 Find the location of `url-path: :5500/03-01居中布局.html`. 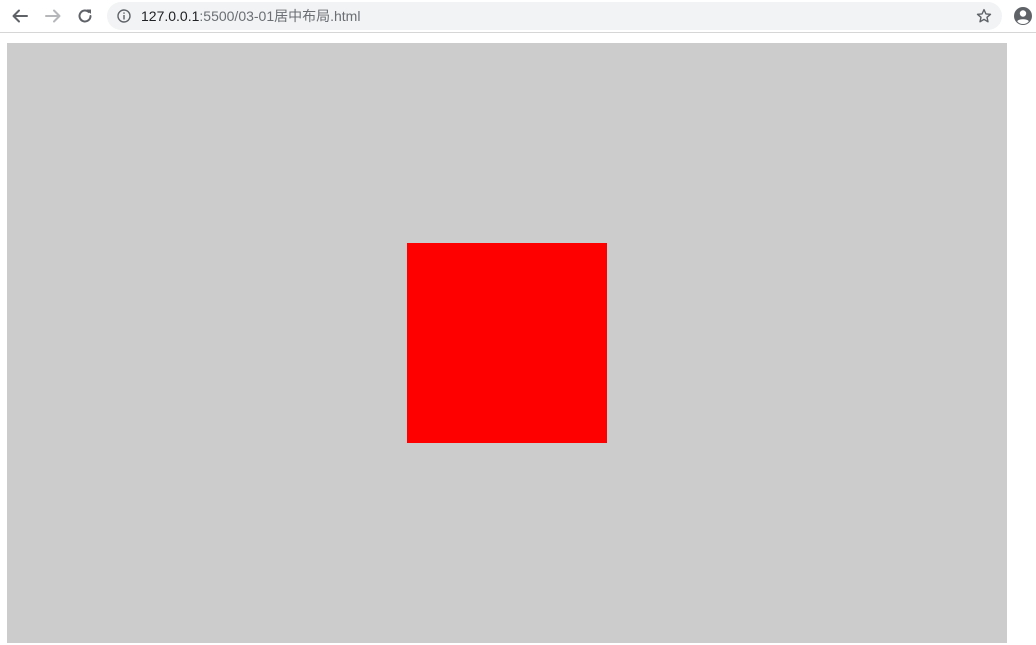

url-path: :5500/03-01居中布局.html is located at coordinates (280, 16).